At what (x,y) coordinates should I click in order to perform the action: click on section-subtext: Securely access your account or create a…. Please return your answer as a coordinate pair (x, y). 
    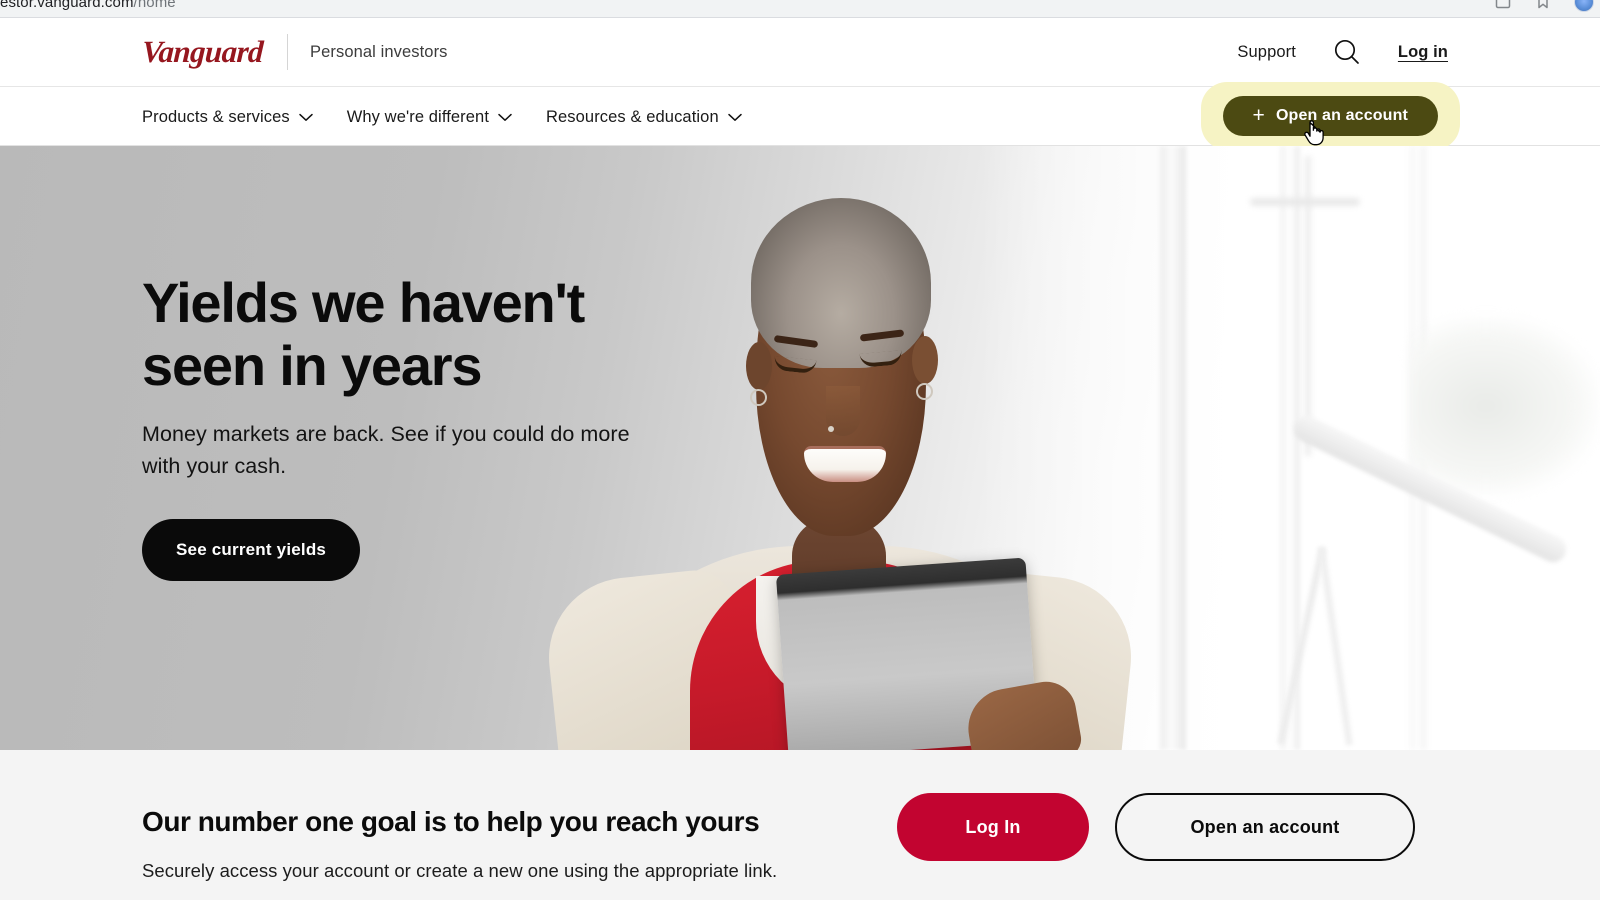
    Looking at the image, I should click on (460, 870).